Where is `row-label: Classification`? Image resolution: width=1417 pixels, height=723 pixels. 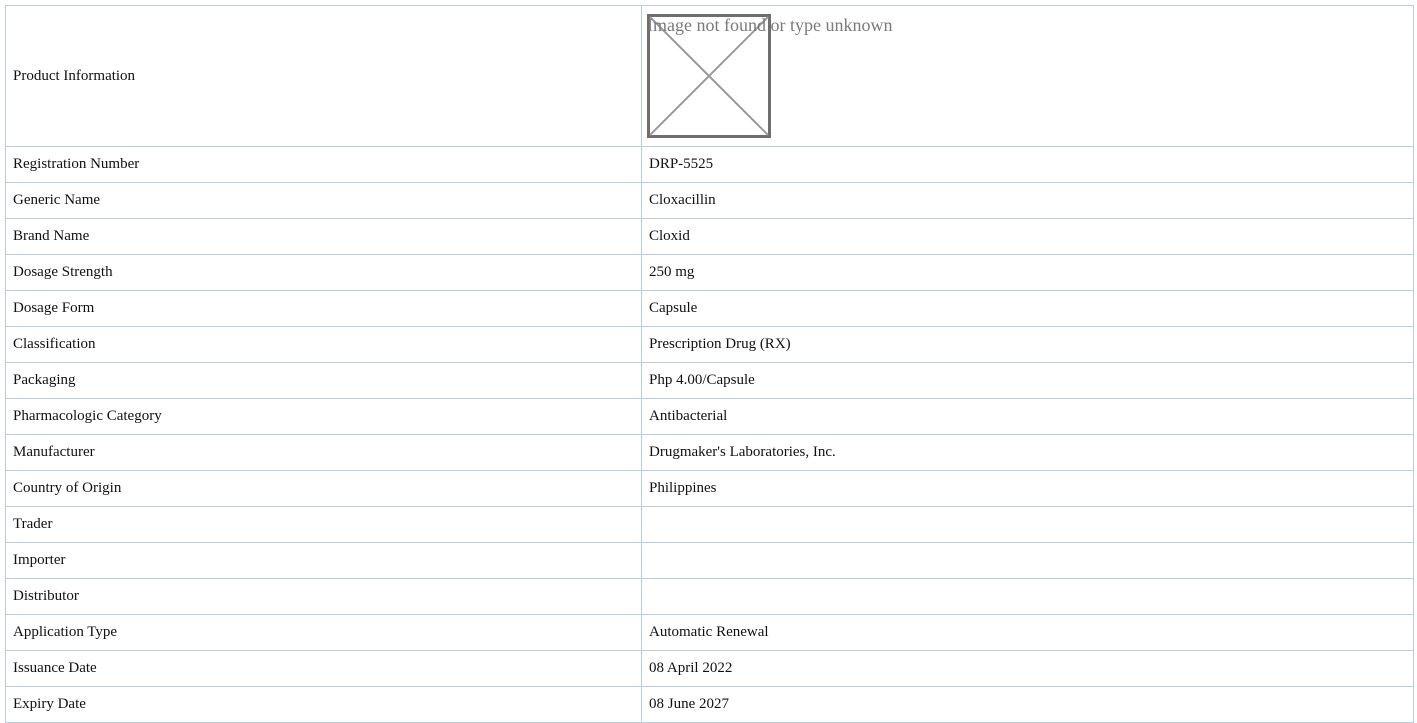 row-label: Classification is located at coordinates (323, 344).